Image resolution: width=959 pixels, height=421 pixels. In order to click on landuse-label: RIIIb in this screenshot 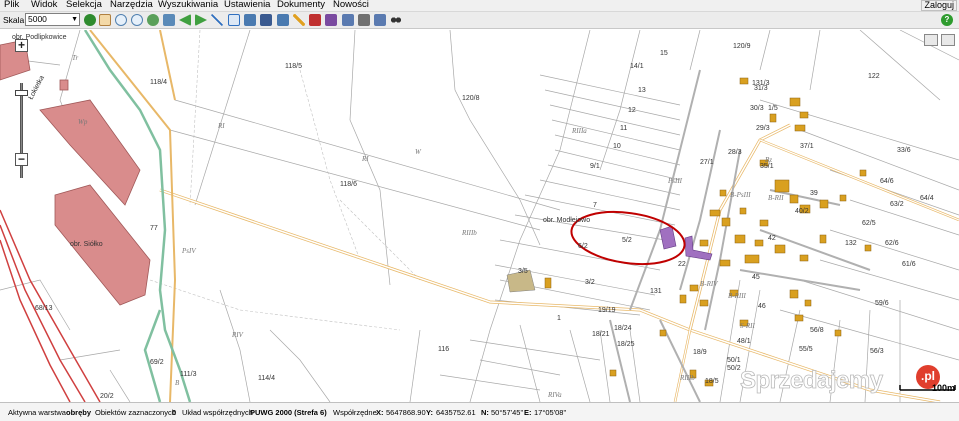, I will do `click(469, 233)`.